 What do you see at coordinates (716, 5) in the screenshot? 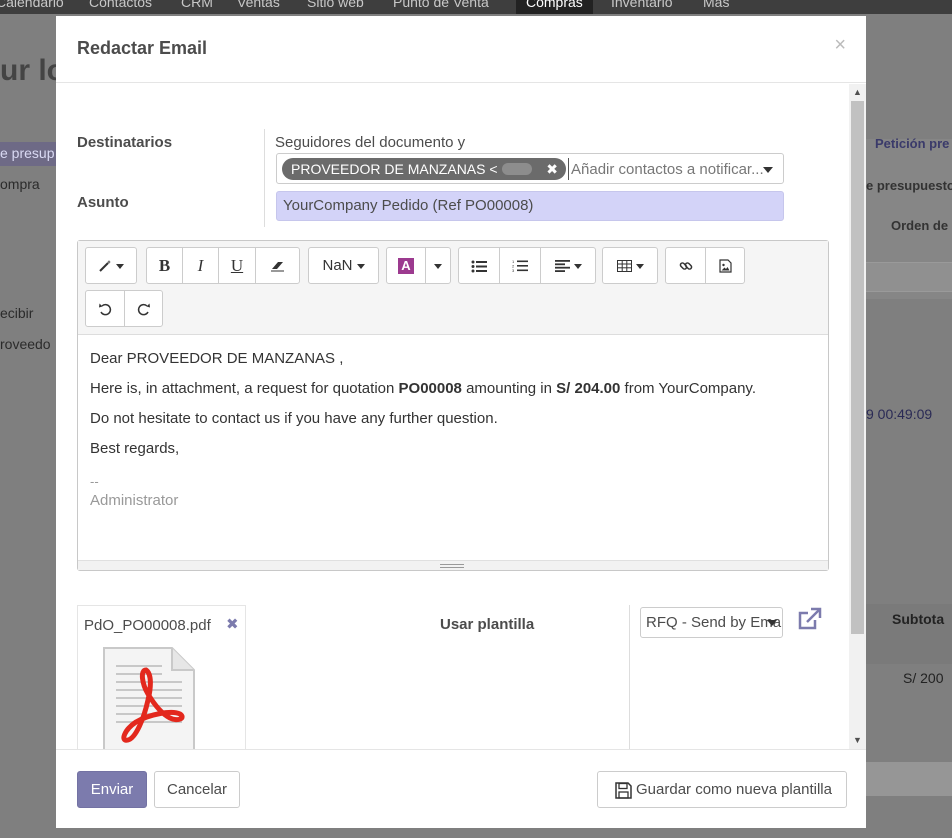
I see `nav-item-more: Más` at bounding box center [716, 5].